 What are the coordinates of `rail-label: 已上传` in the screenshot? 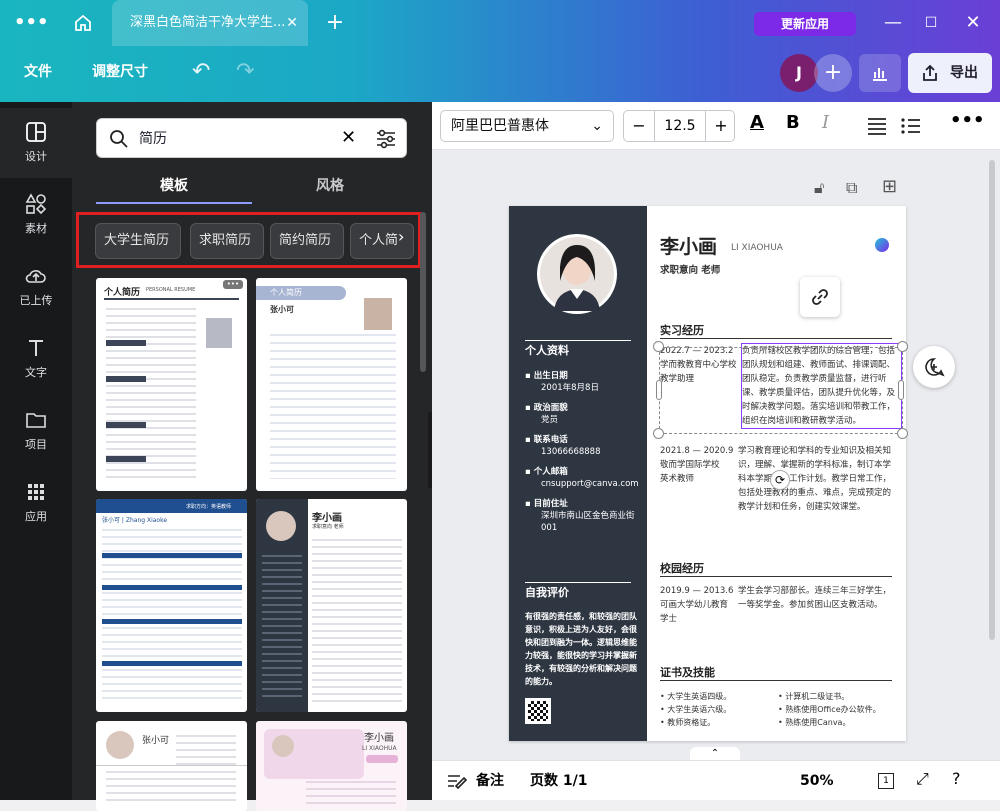 It's located at (36, 300).